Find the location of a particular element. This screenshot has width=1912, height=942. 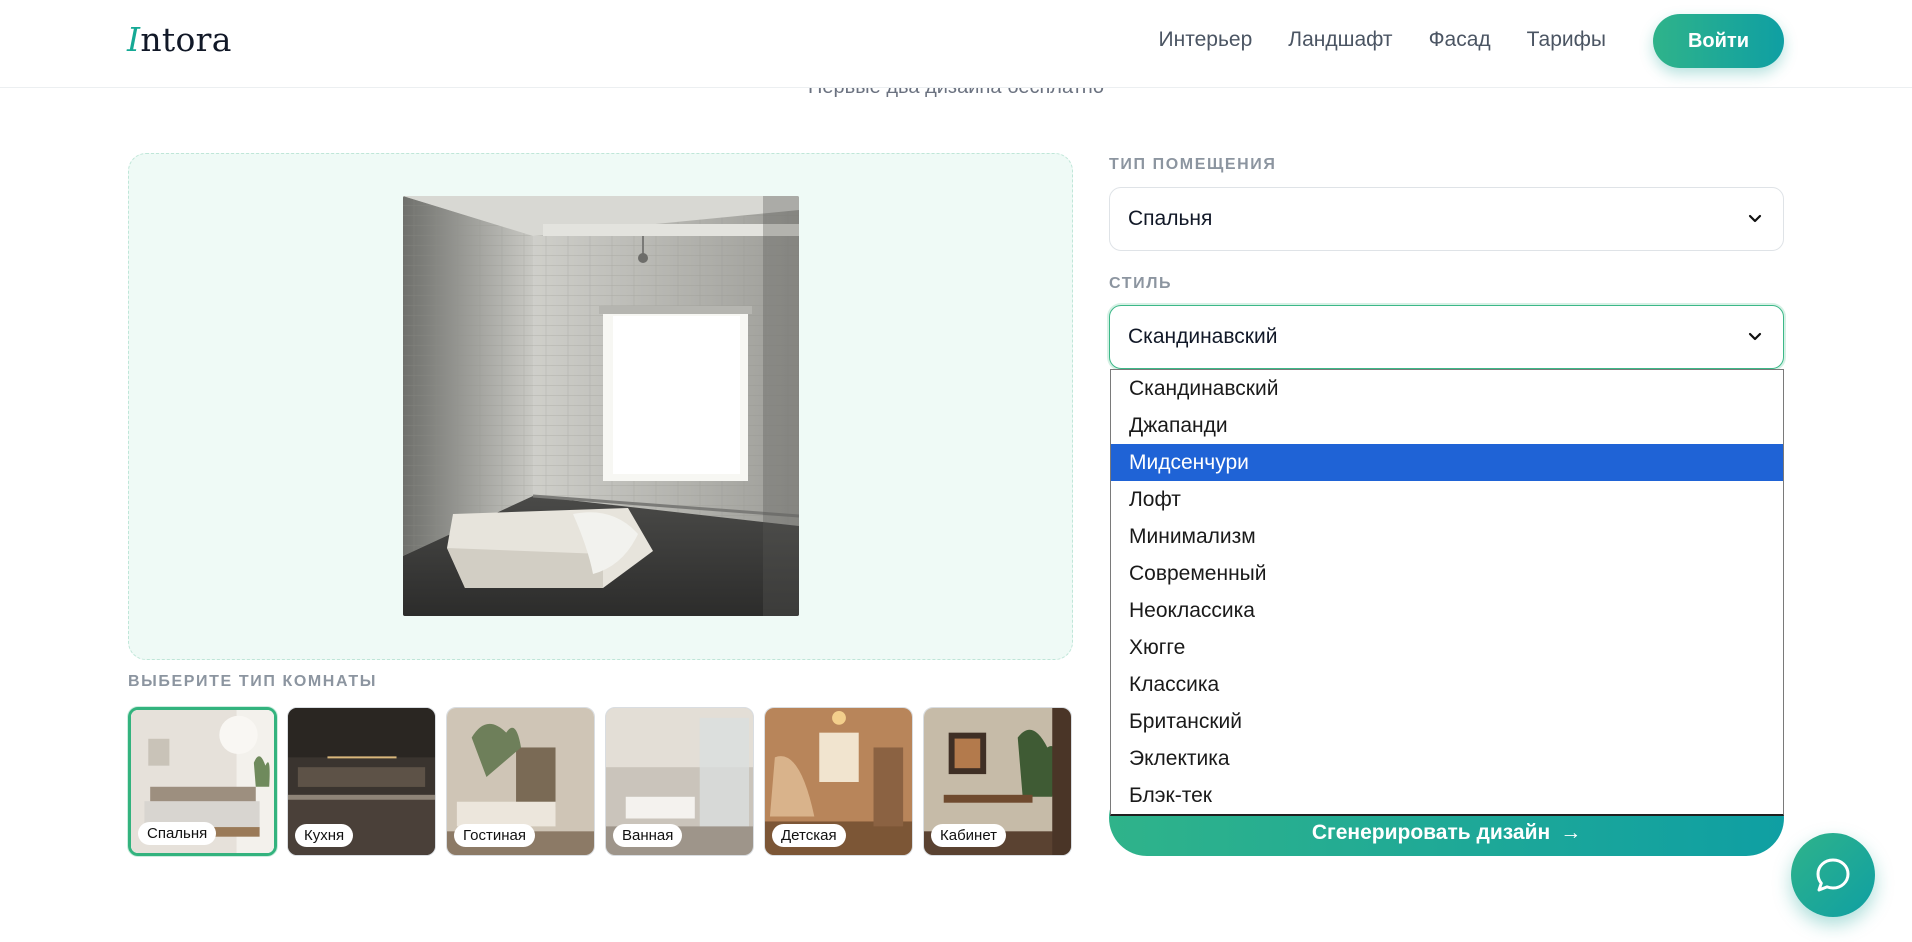

room-thumb-label: Кухня is located at coordinates (324, 835).